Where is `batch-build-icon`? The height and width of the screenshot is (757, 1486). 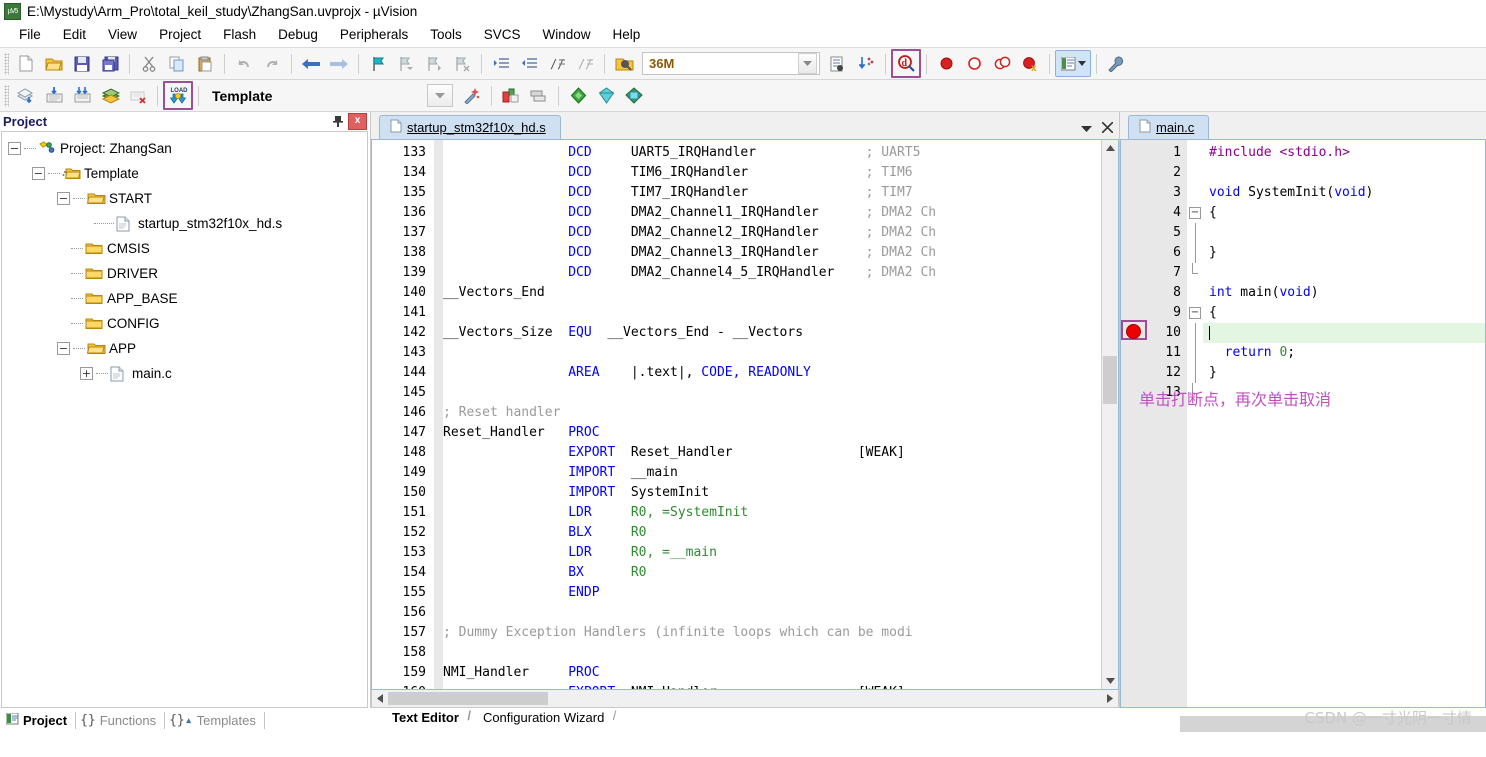 batch-build-icon is located at coordinates (110, 95).